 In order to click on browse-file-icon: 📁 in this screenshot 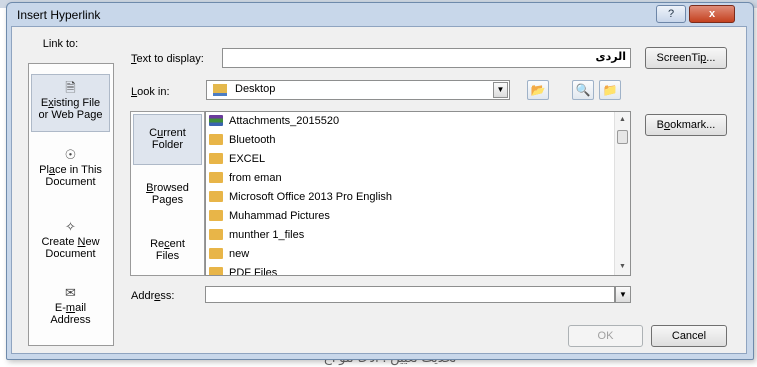, I will do `click(610, 90)`.